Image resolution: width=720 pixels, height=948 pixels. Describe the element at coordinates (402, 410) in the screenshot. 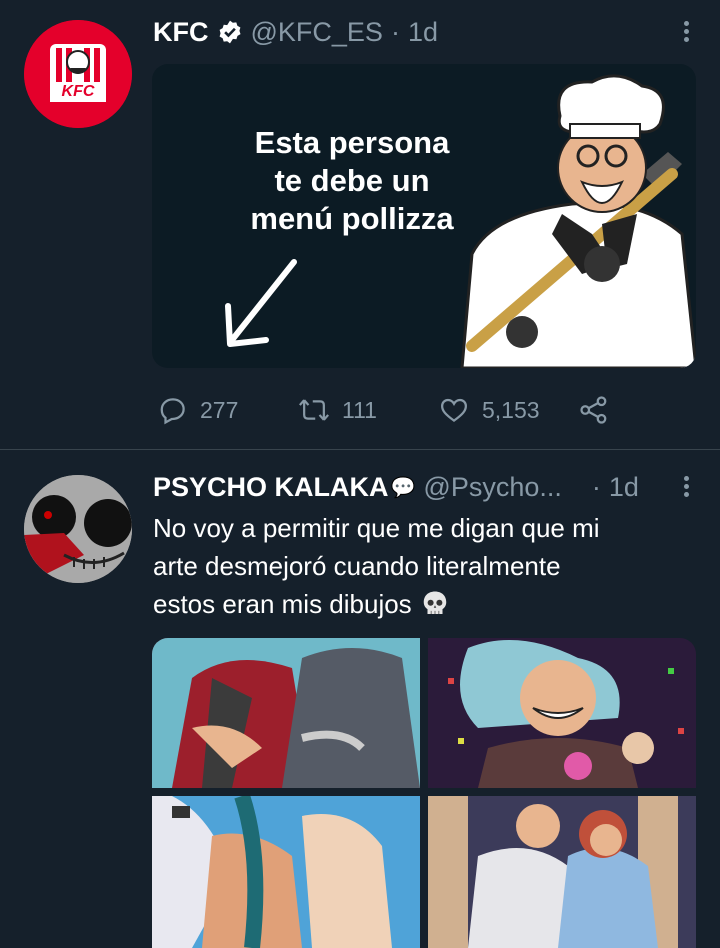

I see `tweet-actions: 277 111 5,153` at that location.